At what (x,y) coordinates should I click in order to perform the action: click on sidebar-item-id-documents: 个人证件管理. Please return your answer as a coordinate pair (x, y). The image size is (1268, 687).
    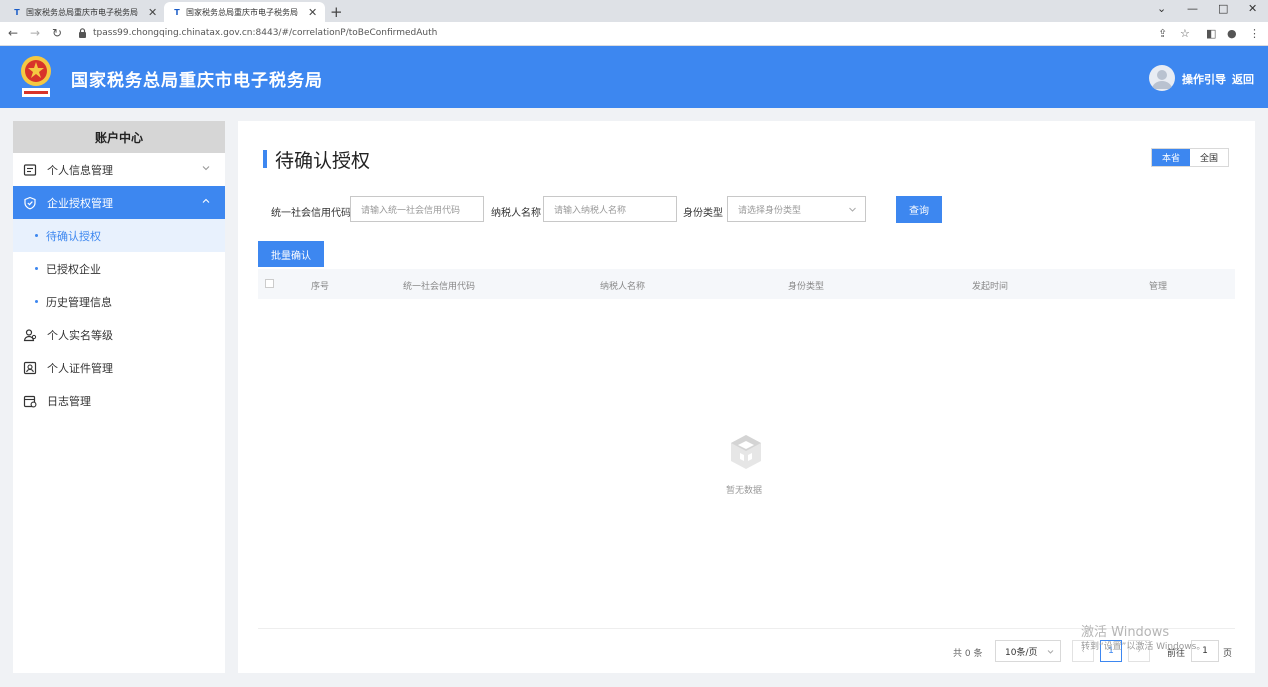
    Looking at the image, I should click on (119, 367).